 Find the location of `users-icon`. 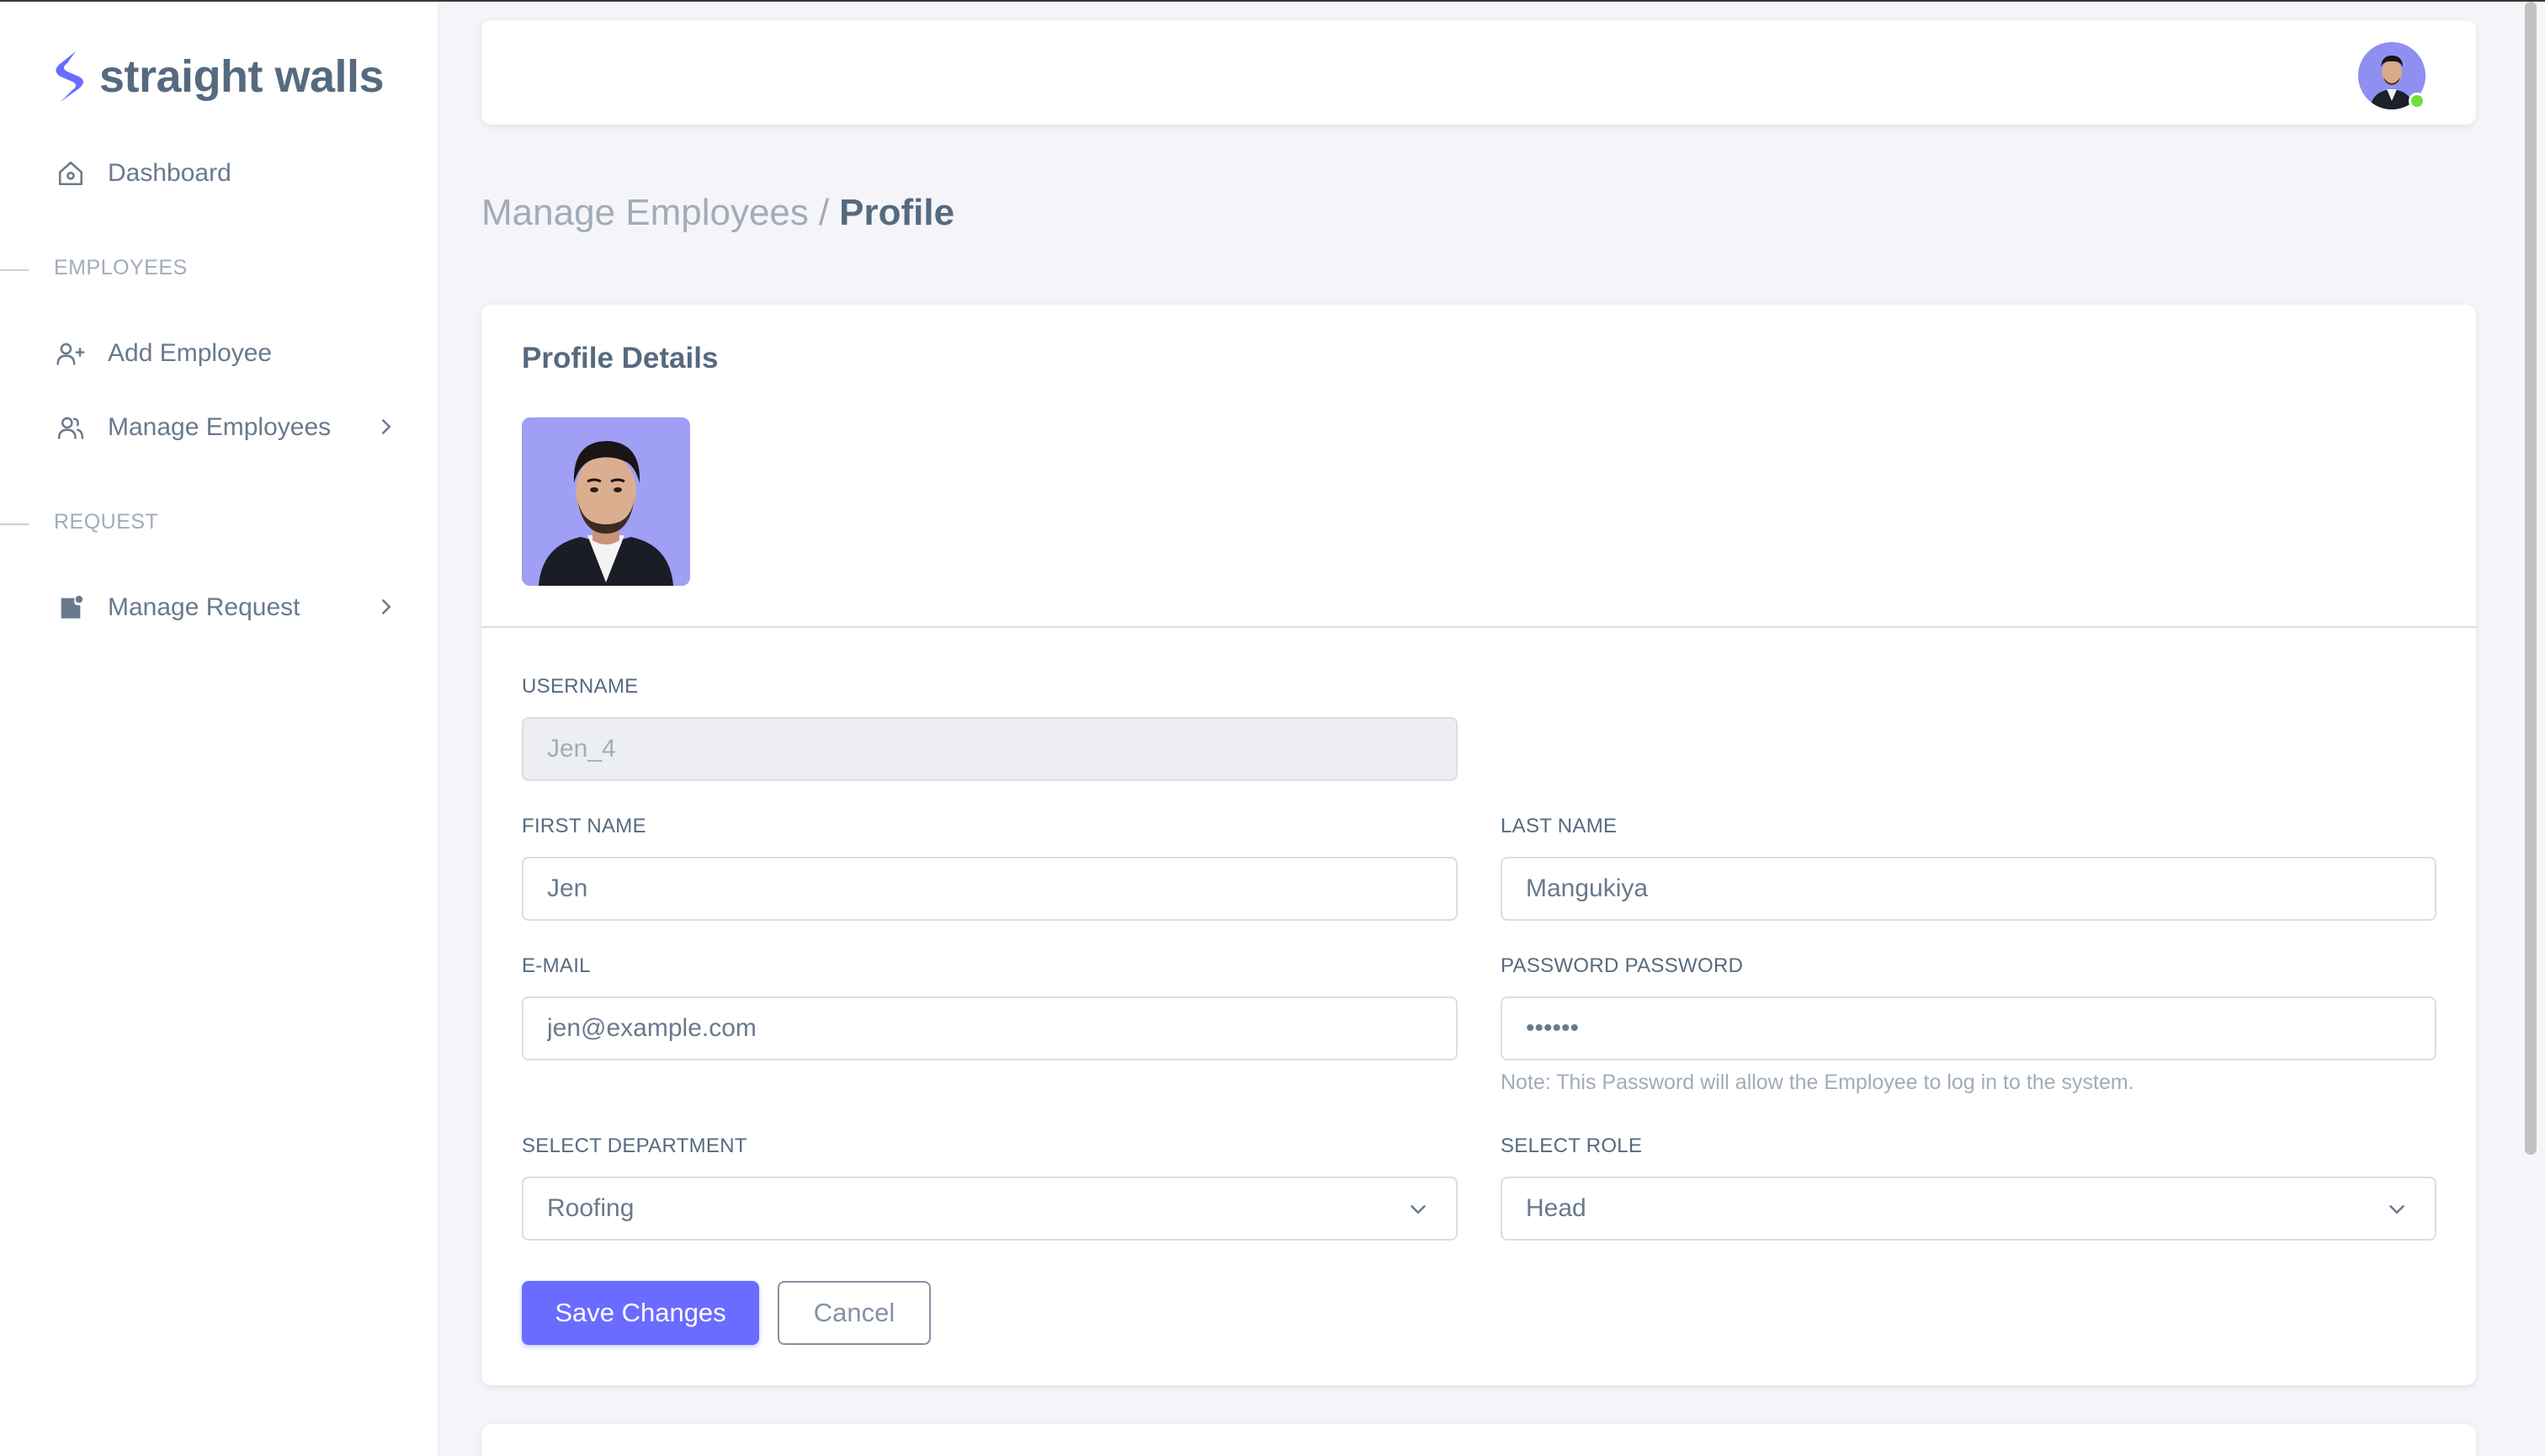

users-icon is located at coordinates (71, 427).